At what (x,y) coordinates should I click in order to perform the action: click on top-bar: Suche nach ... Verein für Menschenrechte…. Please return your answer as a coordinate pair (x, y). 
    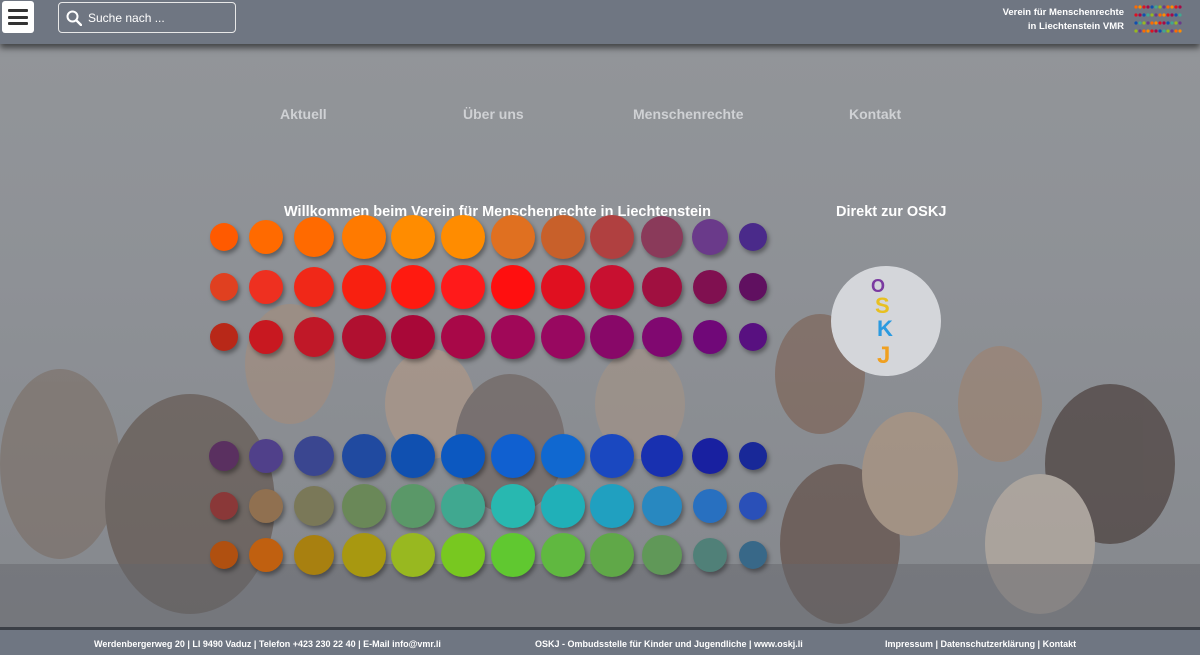
    Looking at the image, I should click on (600, 22).